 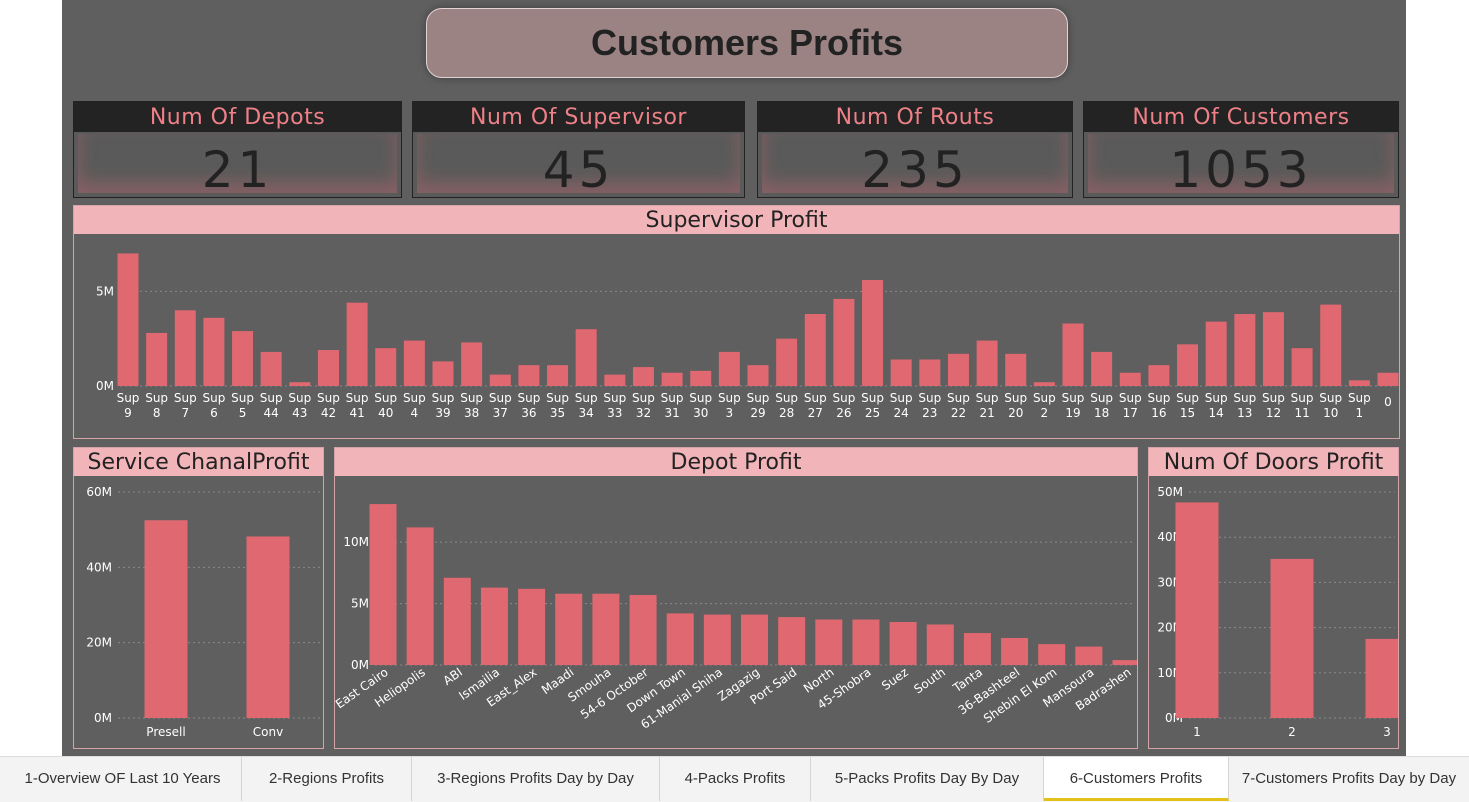 What do you see at coordinates (927, 779) in the screenshot?
I see `tab-packs-profits-day: 5-Packs Profits Day By Day` at bounding box center [927, 779].